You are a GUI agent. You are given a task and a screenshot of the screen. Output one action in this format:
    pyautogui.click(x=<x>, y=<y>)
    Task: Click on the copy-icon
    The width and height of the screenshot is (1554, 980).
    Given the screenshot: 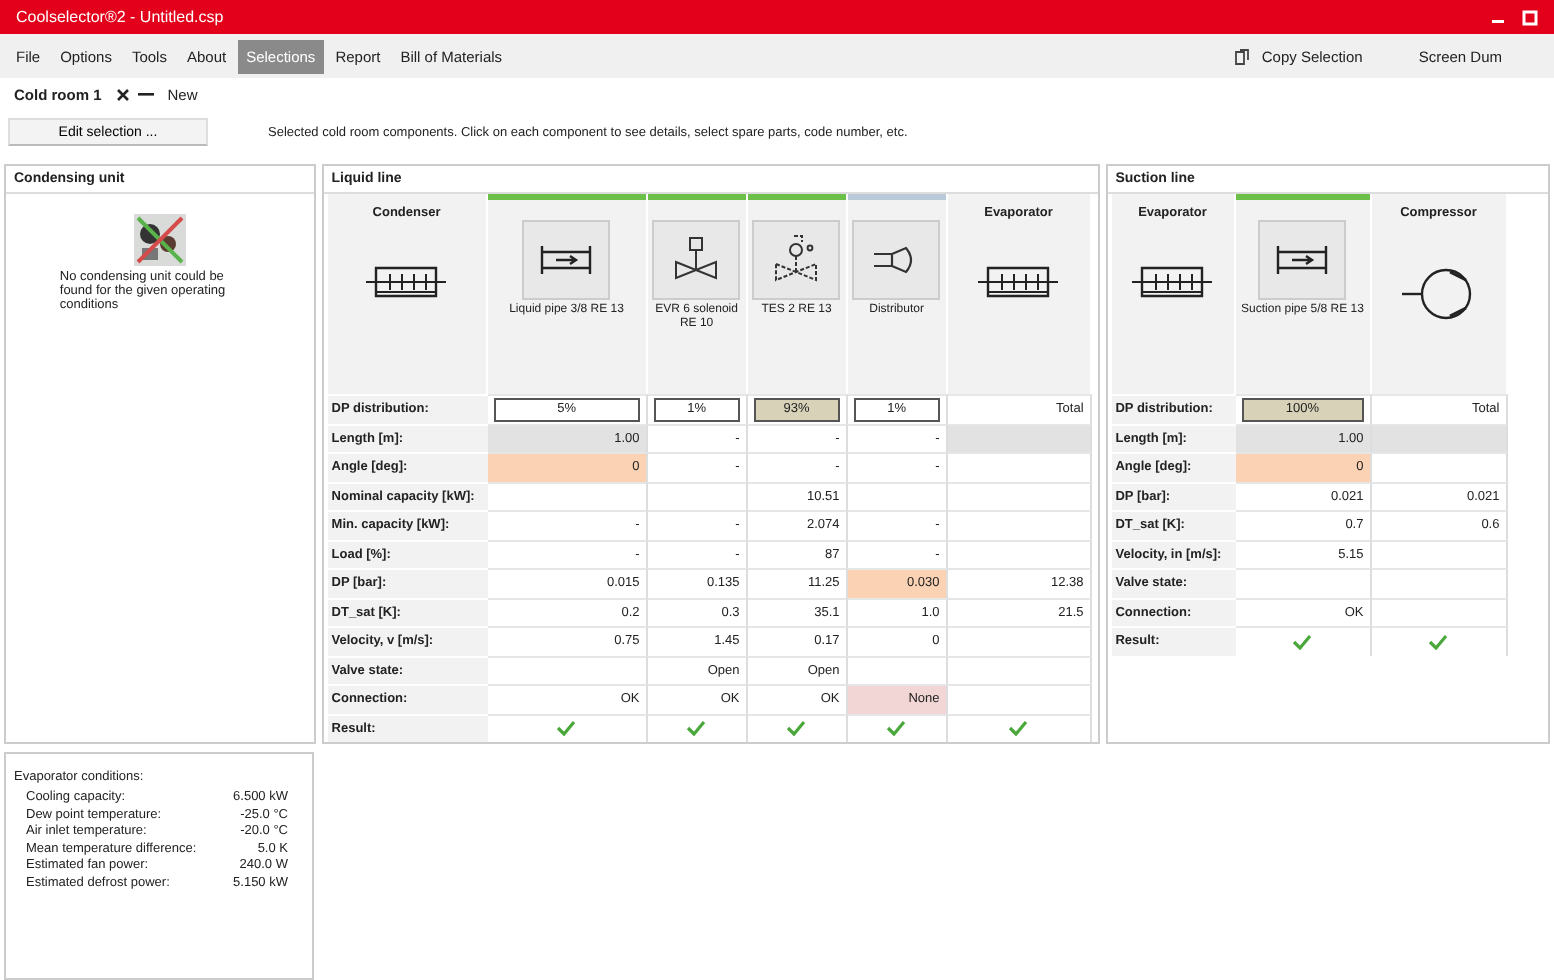 What is the action you would take?
    pyautogui.click(x=1241, y=56)
    